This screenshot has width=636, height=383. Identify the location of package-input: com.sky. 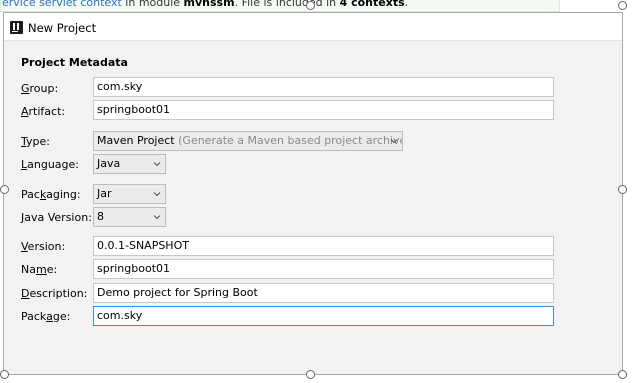
(323, 316).